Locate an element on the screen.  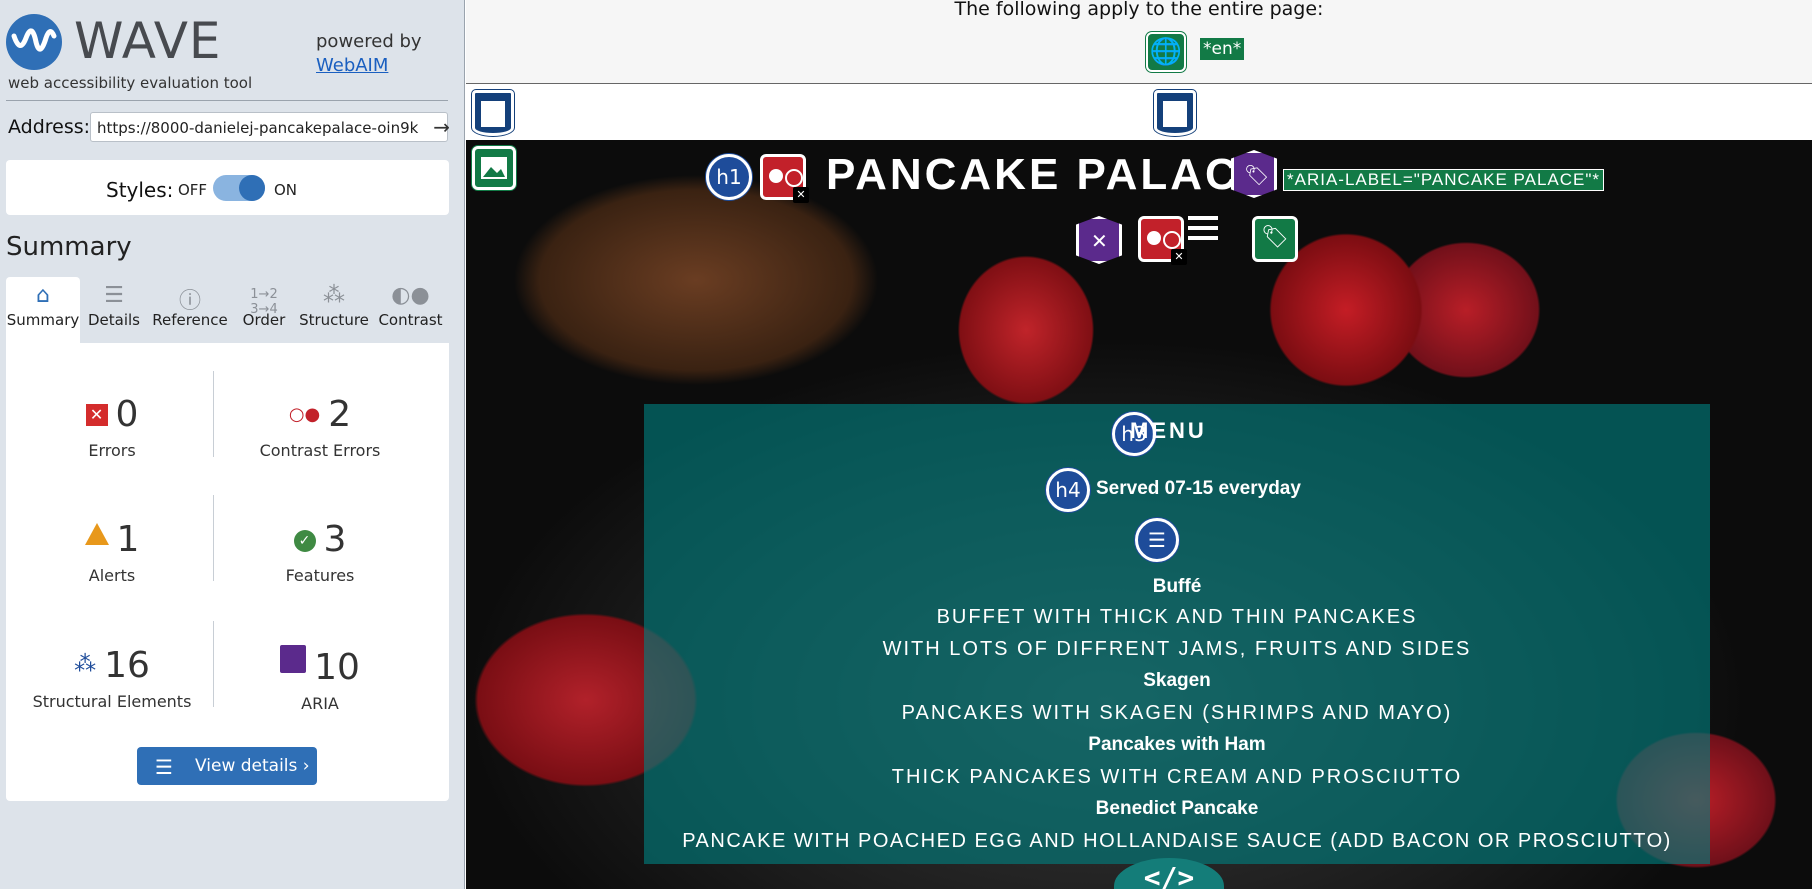
stat-errors: ✕ 0 Errors is located at coordinates (112, 427).